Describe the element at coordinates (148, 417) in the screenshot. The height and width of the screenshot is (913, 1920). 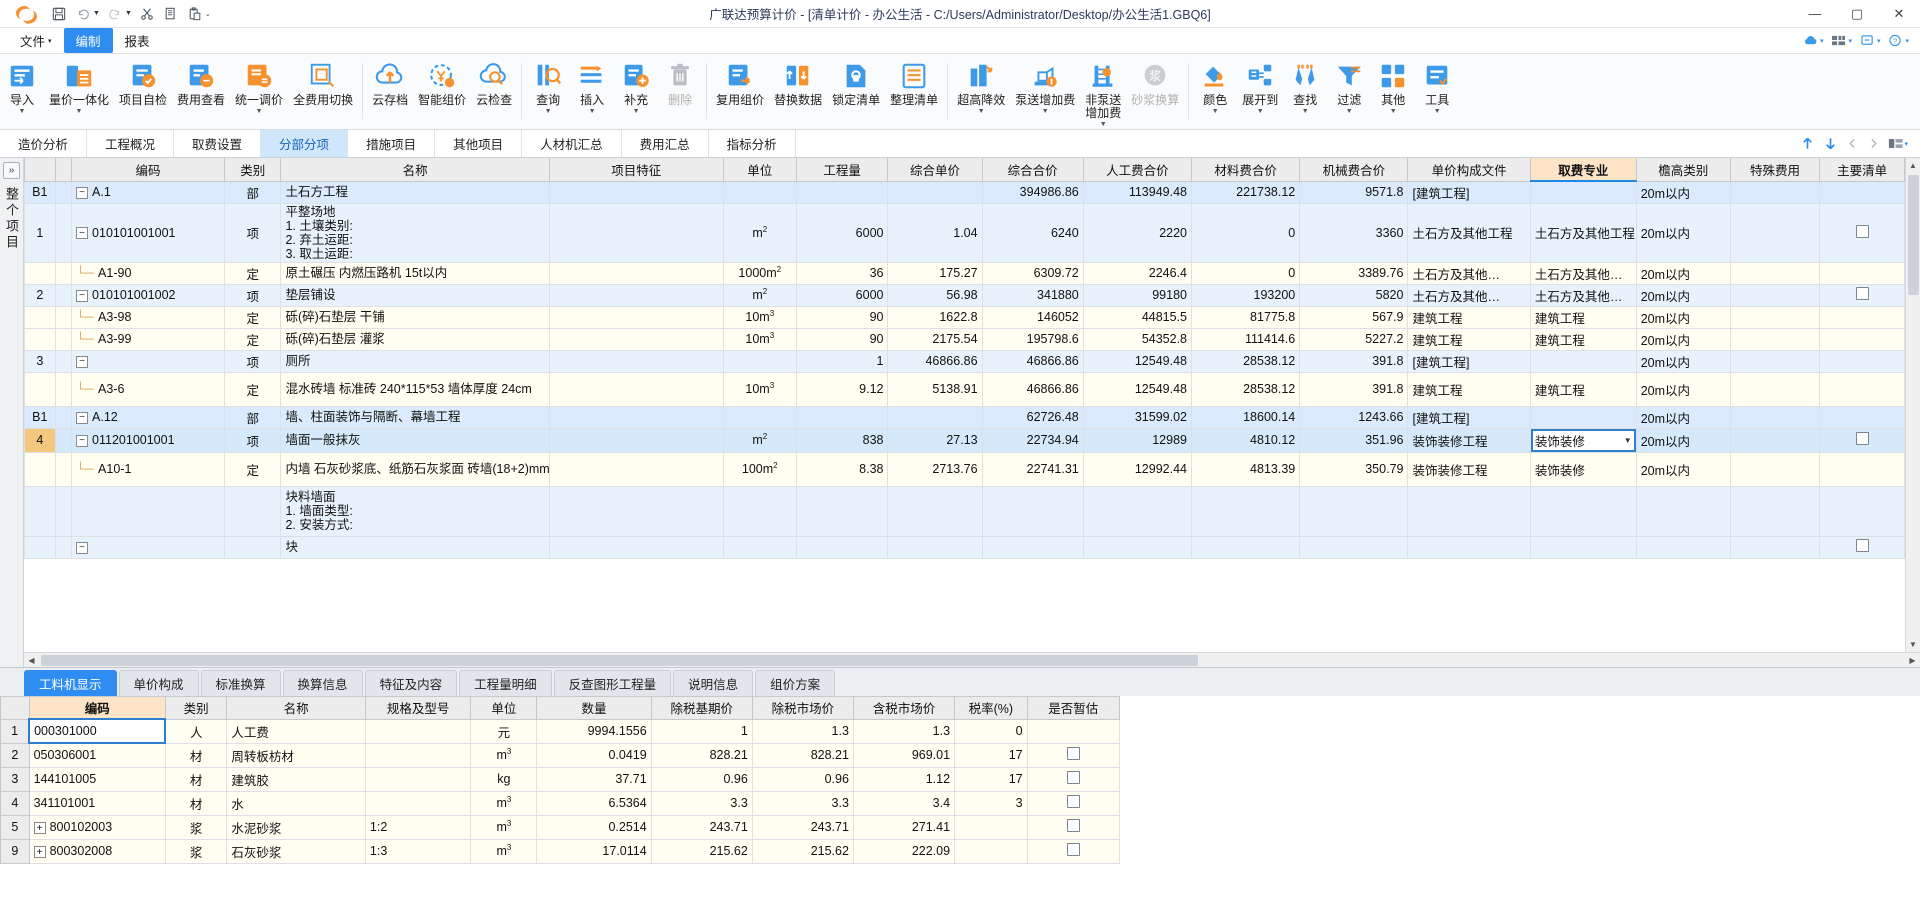
I see `cell-code: − A.12` at that location.